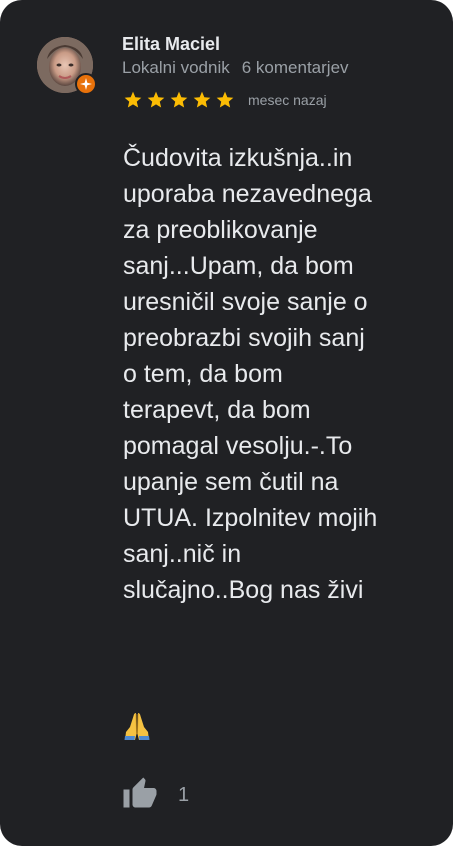 This screenshot has height=846, width=453. I want to click on folded-hands-icon, so click(137, 726).